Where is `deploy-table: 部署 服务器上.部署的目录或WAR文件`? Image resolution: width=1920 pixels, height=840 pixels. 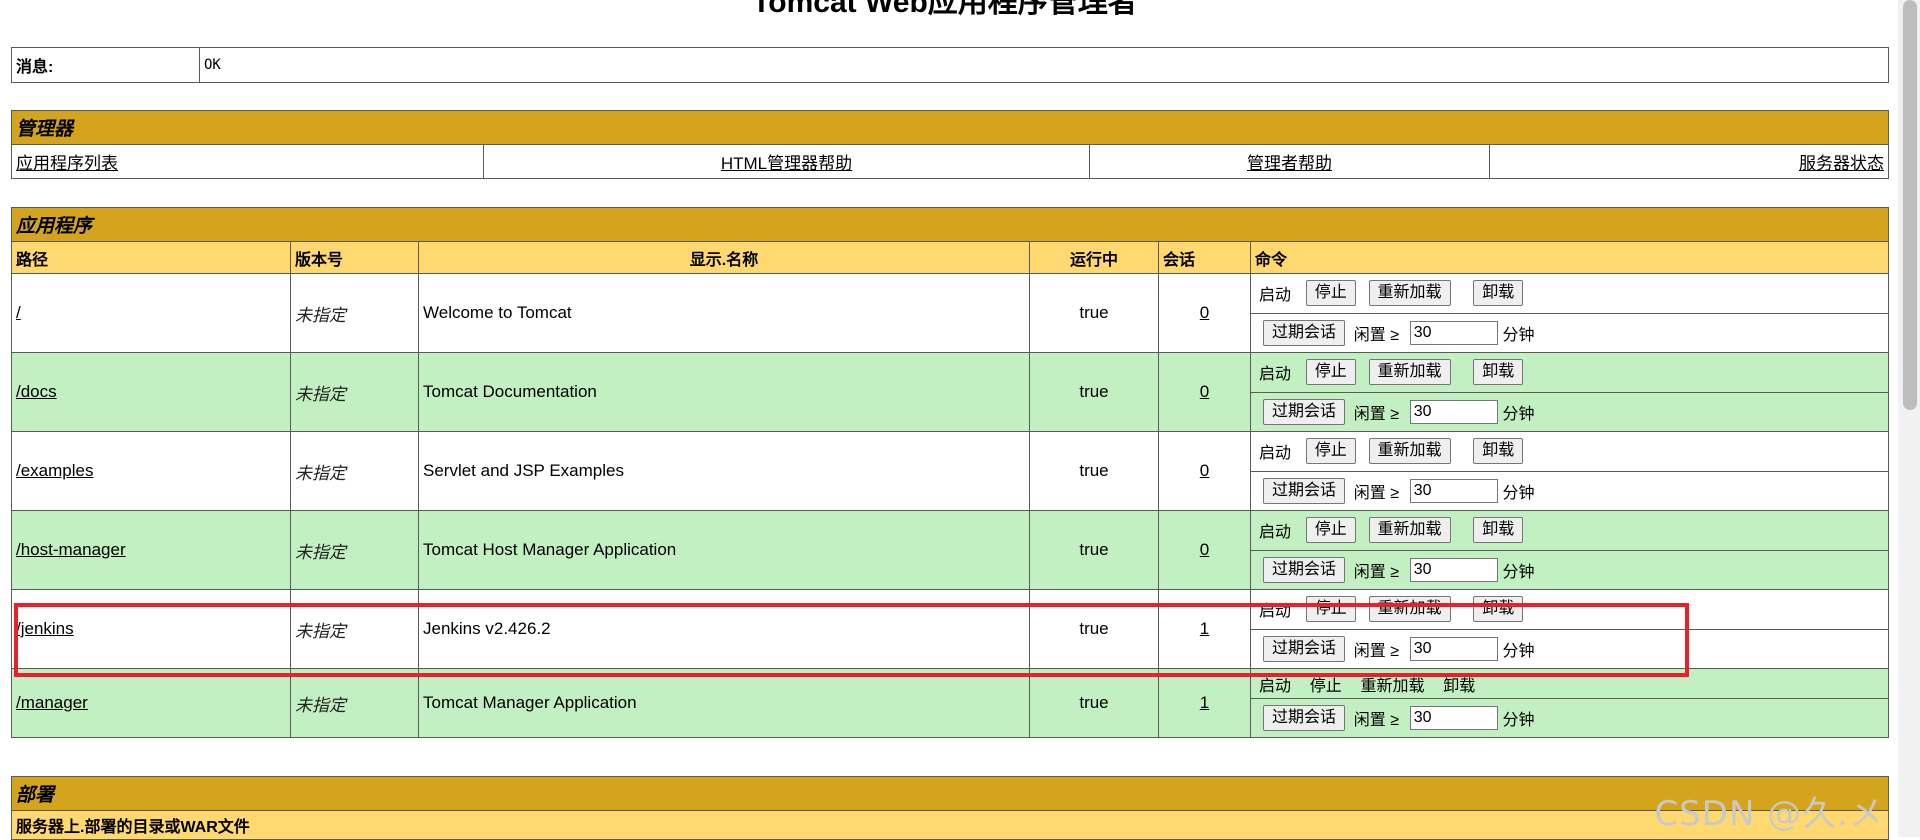 deploy-table: 部署 服务器上.部署的目录或WAR文件 is located at coordinates (950, 808).